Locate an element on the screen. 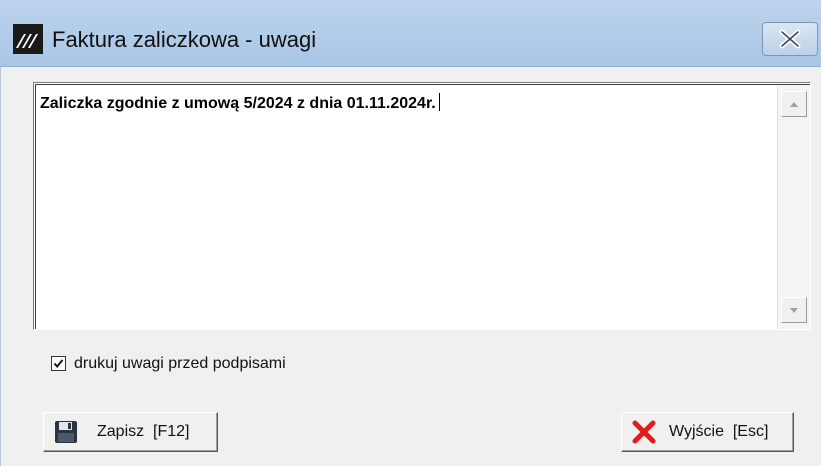 This screenshot has height=466, width=821. floppy-disk-icon is located at coordinates (66, 432).